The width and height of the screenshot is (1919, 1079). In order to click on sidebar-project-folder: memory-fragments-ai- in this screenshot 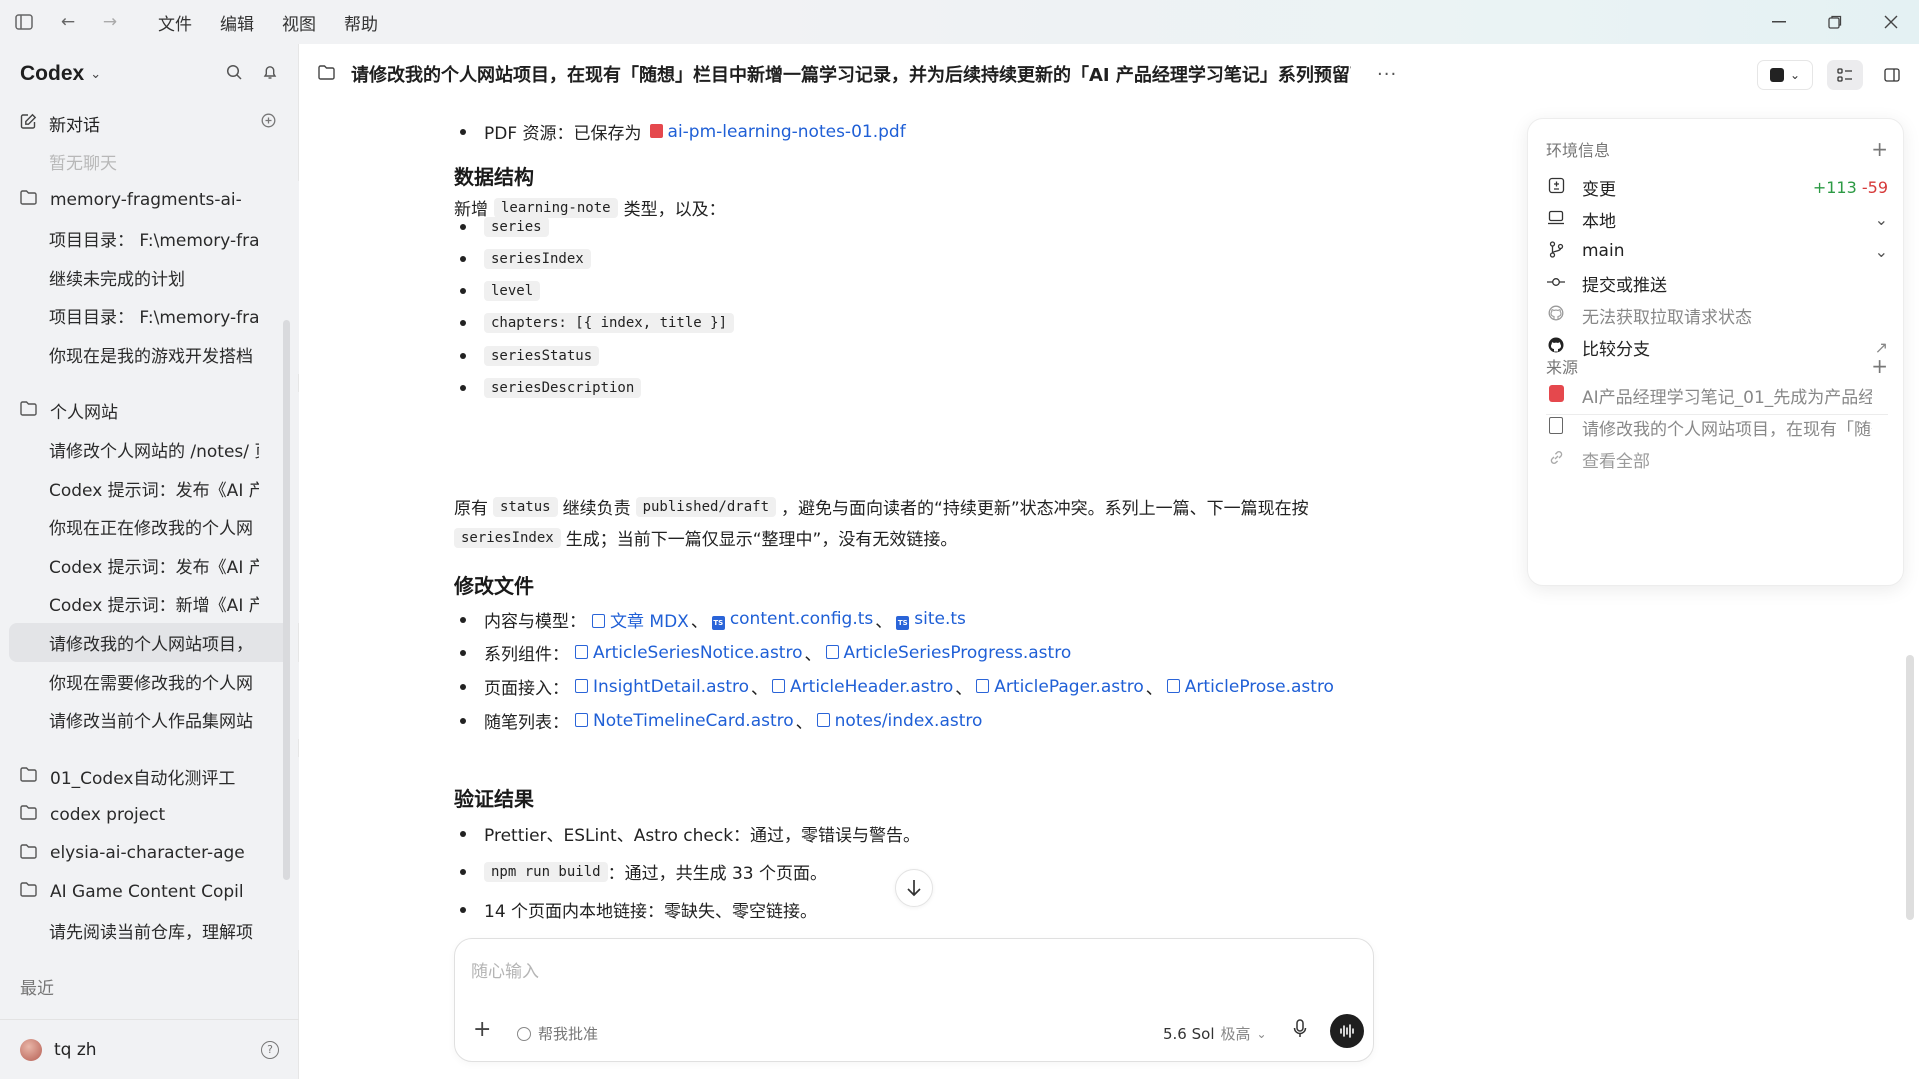, I will do `click(149, 200)`.